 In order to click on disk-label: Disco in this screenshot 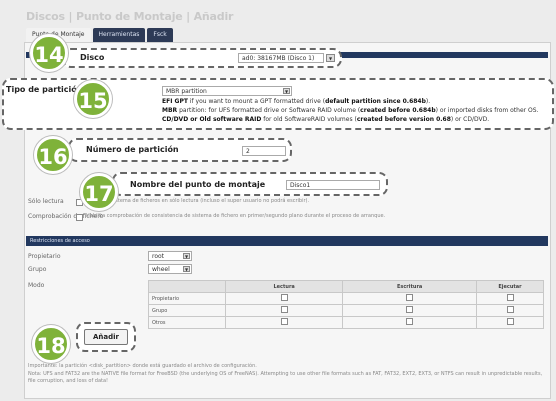, I will do `click(92, 57)`.